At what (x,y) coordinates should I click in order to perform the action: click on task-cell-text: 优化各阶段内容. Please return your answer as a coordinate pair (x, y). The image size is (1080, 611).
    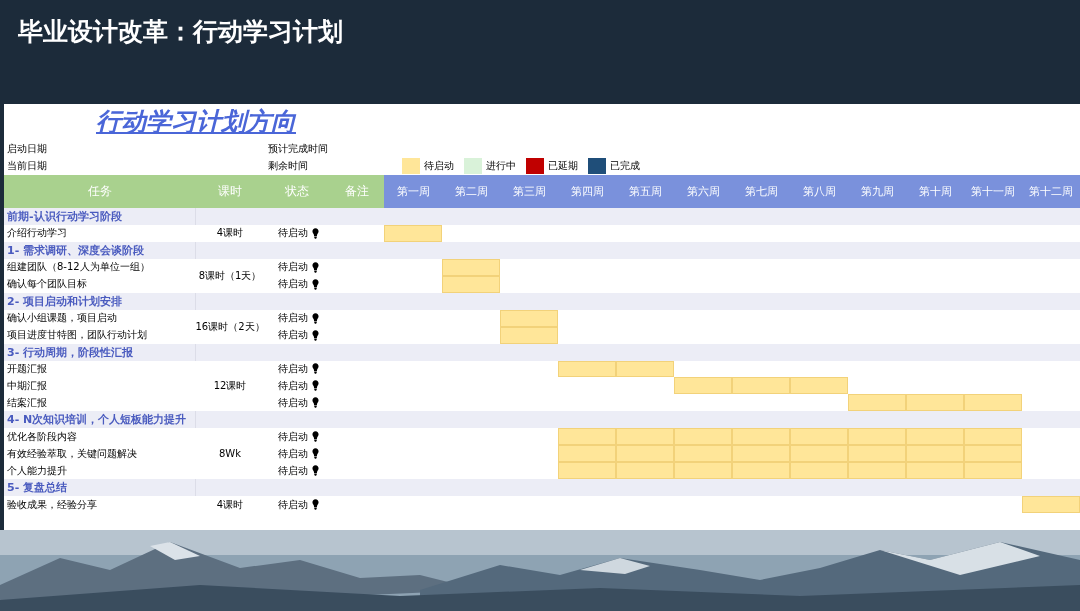
    Looking at the image, I should click on (42, 436).